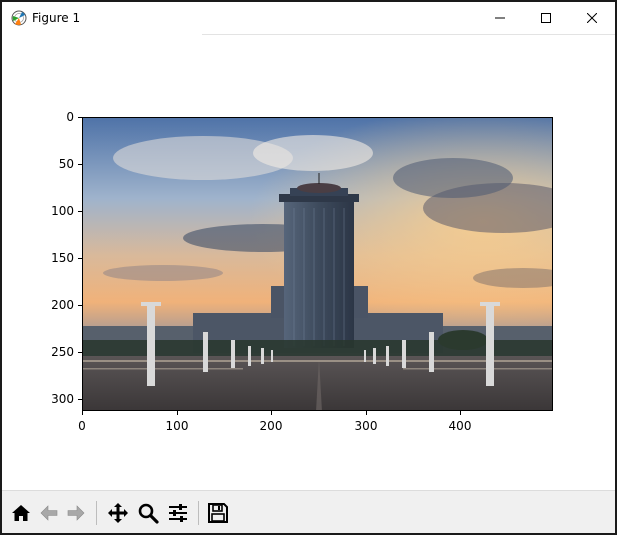 The width and height of the screenshot is (617, 535). Describe the element at coordinates (271, 426) in the screenshot. I see `x-tick-label: 200` at that location.